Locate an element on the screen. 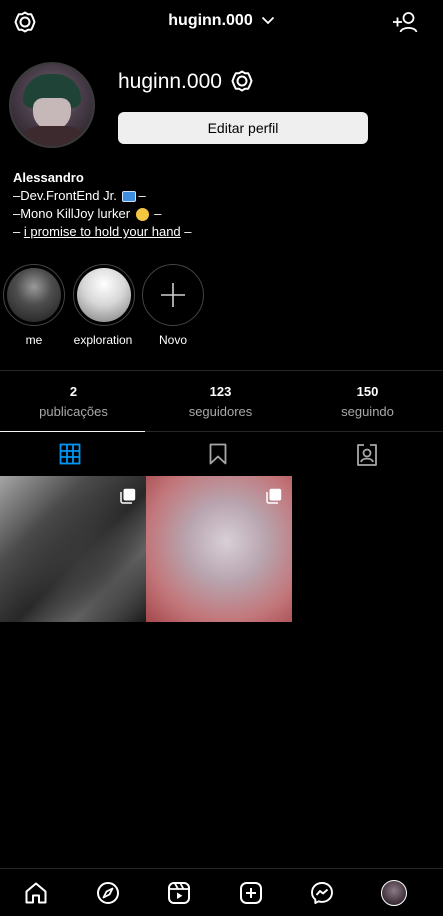 The image size is (443, 916). full-name: Alessandro is located at coordinates (48, 177).